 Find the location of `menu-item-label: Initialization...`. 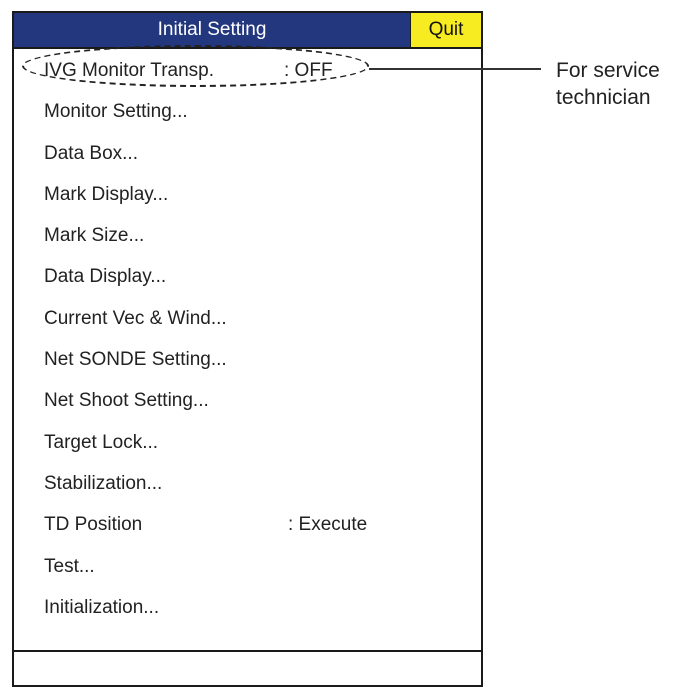

menu-item-label: Initialization... is located at coordinates (102, 607).